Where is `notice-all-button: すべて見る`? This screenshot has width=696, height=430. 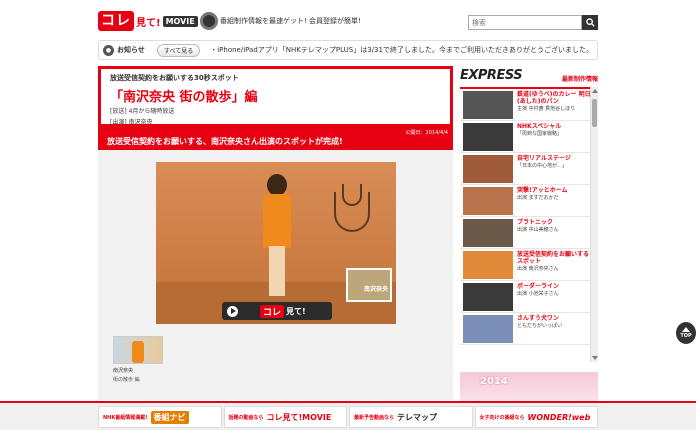
notice-all-button: すべて見る is located at coordinates (178, 50).